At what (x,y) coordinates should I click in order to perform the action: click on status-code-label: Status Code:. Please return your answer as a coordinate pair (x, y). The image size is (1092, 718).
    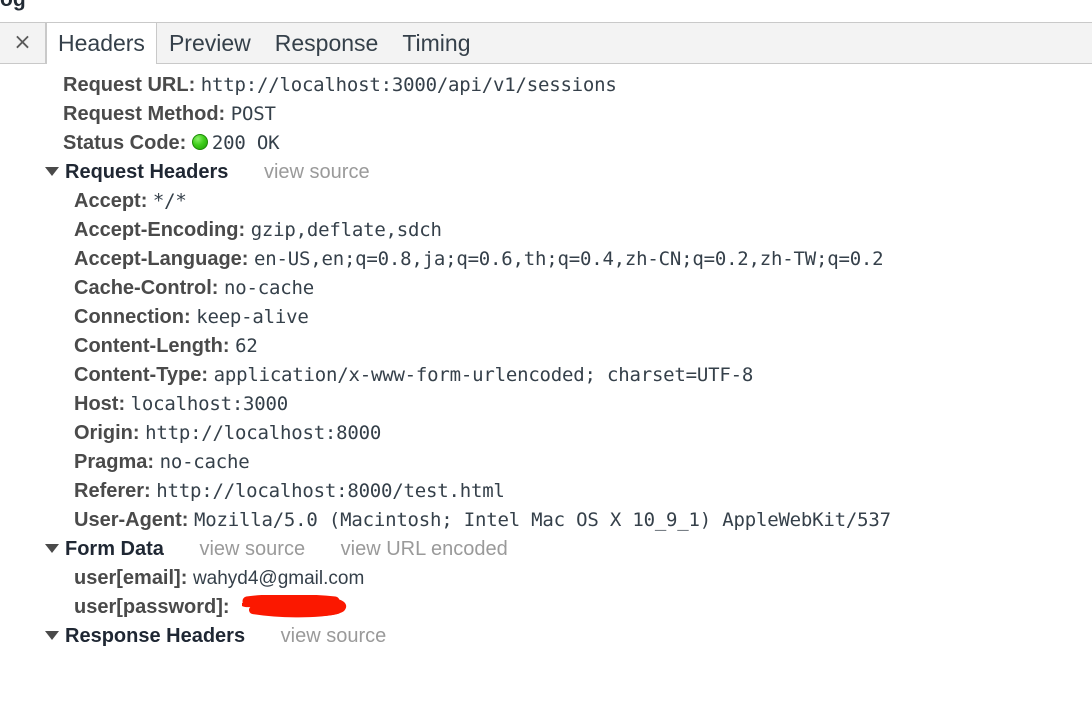
    Looking at the image, I should click on (125, 143).